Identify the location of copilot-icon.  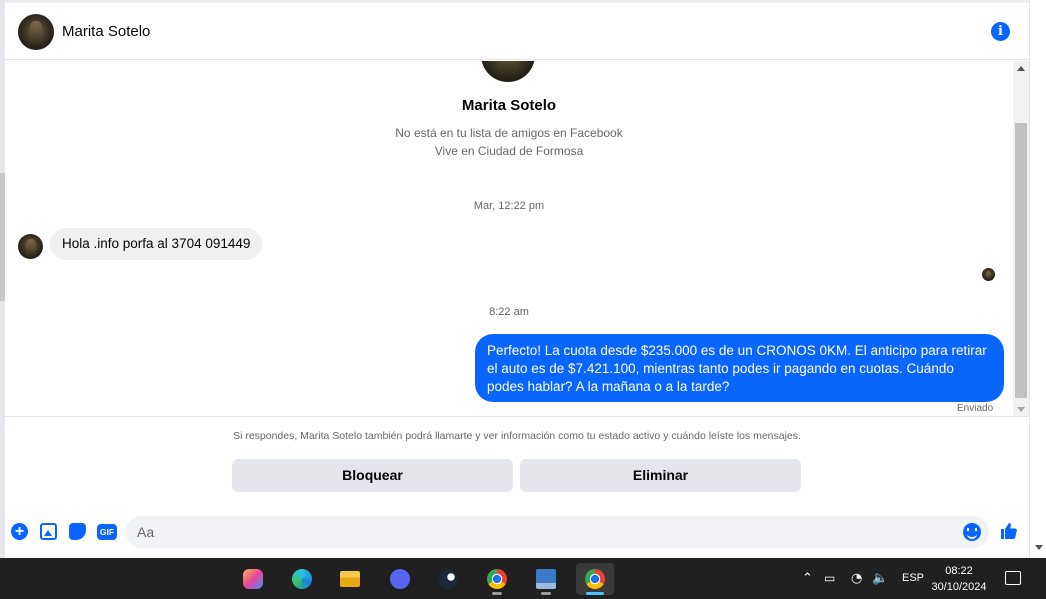
(253, 579).